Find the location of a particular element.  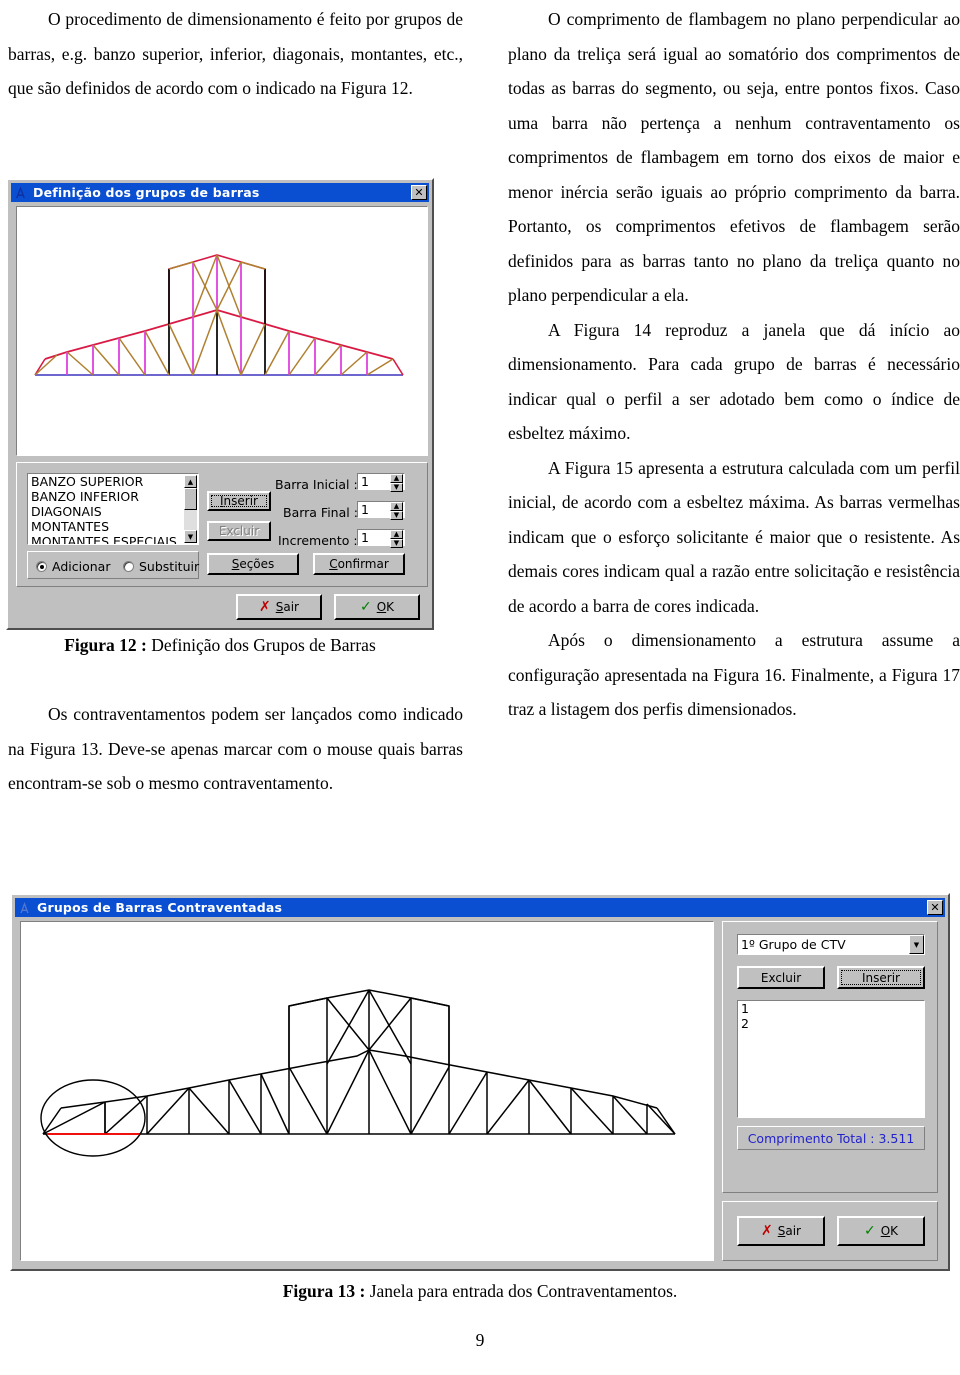

radio-adicionar: Adicionar is located at coordinates (73, 566).